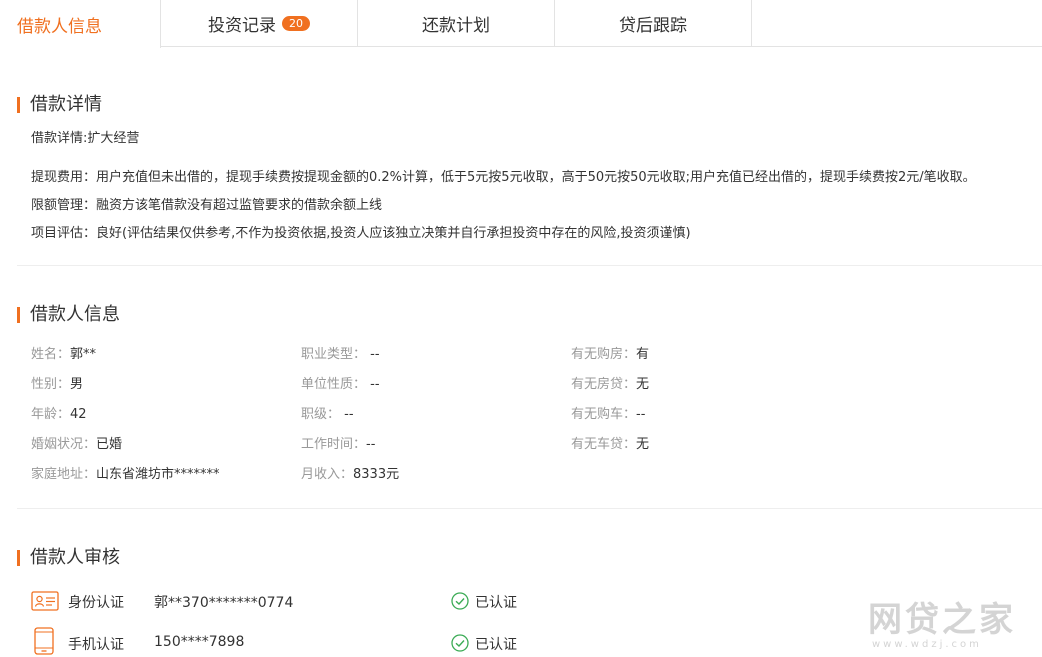 The width and height of the screenshot is (1042, 657). I want to click on tab-borrower-info: 借款人信息, so click(80, 24).